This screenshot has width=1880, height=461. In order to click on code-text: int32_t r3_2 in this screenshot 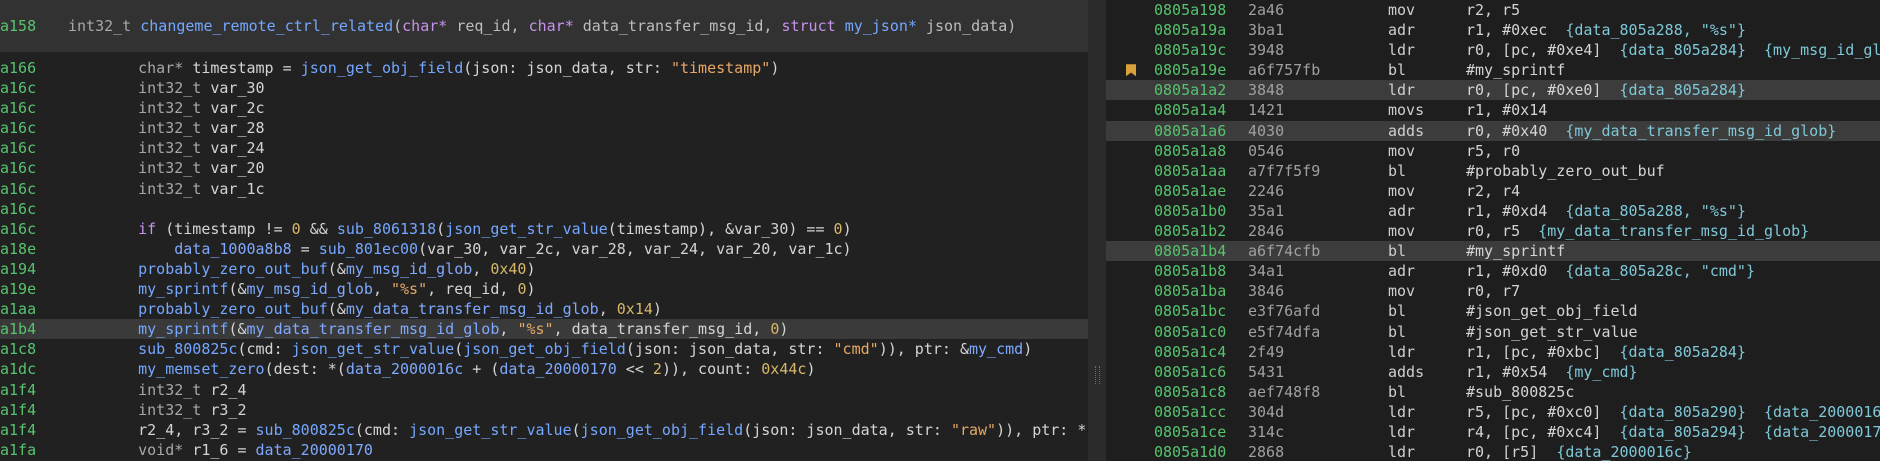, I will do `click(174, 410)`.